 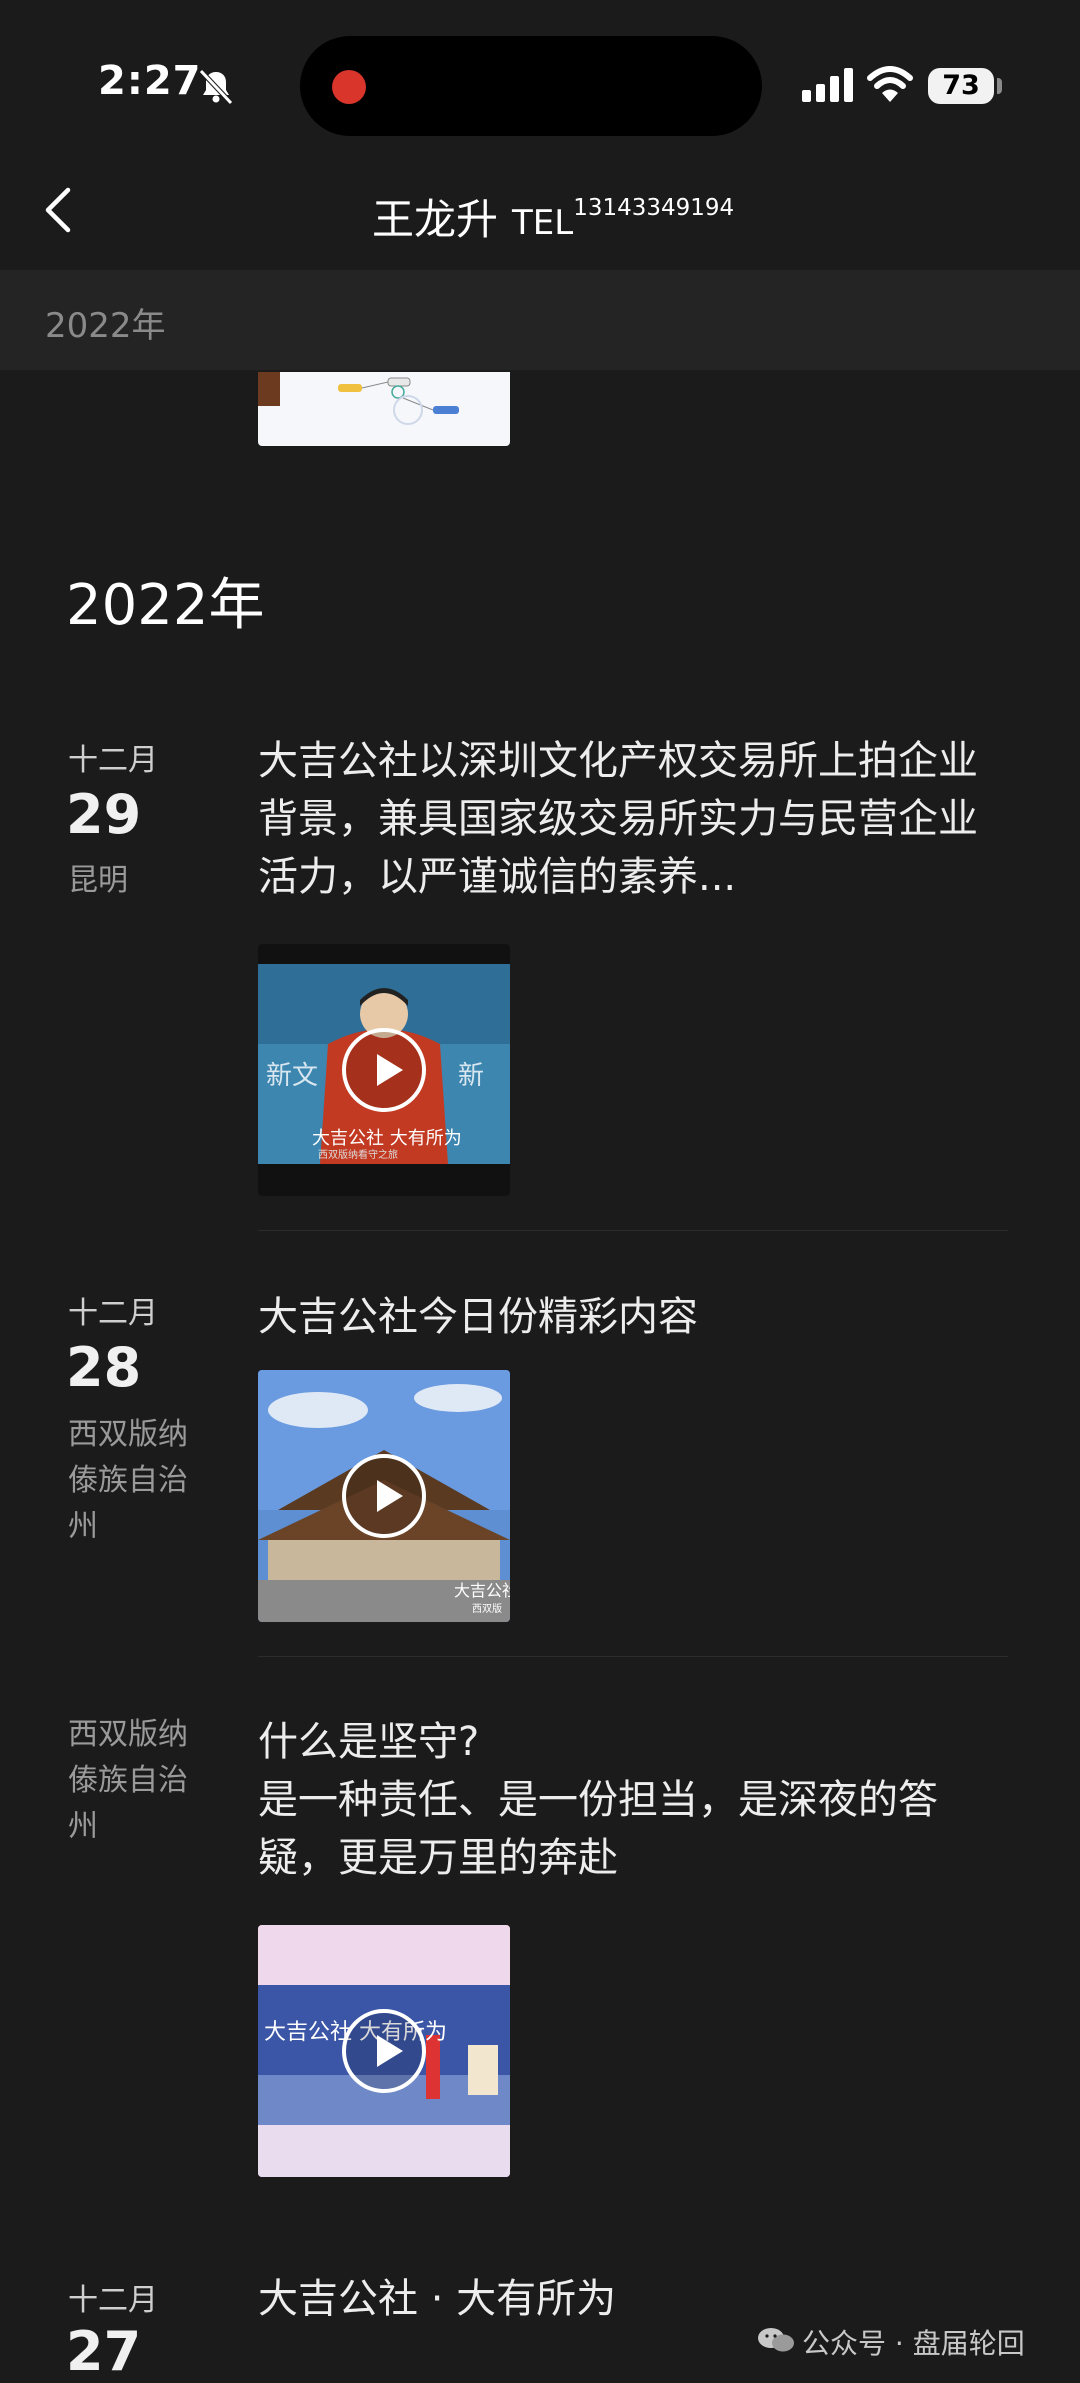 I want to click on partial-thumbnail, so click(x=384, y=409).